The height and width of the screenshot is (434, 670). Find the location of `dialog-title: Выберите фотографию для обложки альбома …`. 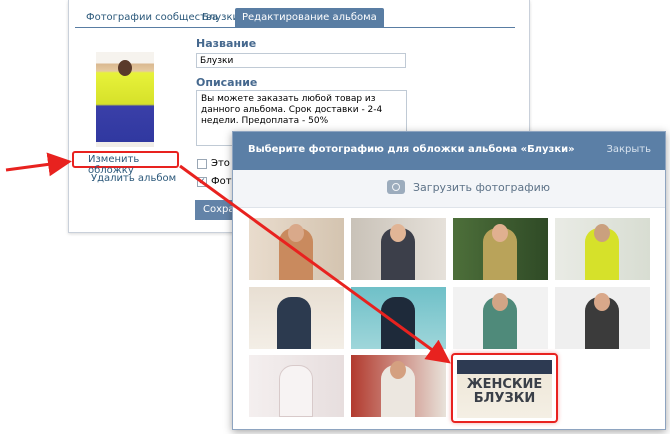

dialog-title: Выберите фотографию для обложки альбома … is located at coordinates (411, 149).